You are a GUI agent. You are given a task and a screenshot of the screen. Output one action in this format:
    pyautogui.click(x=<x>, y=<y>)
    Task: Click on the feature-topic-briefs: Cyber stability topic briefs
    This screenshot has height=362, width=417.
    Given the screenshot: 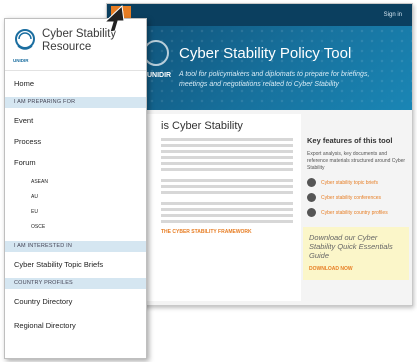 What is the action you would take?
    pyautogui.click(x=357, y=182)
    